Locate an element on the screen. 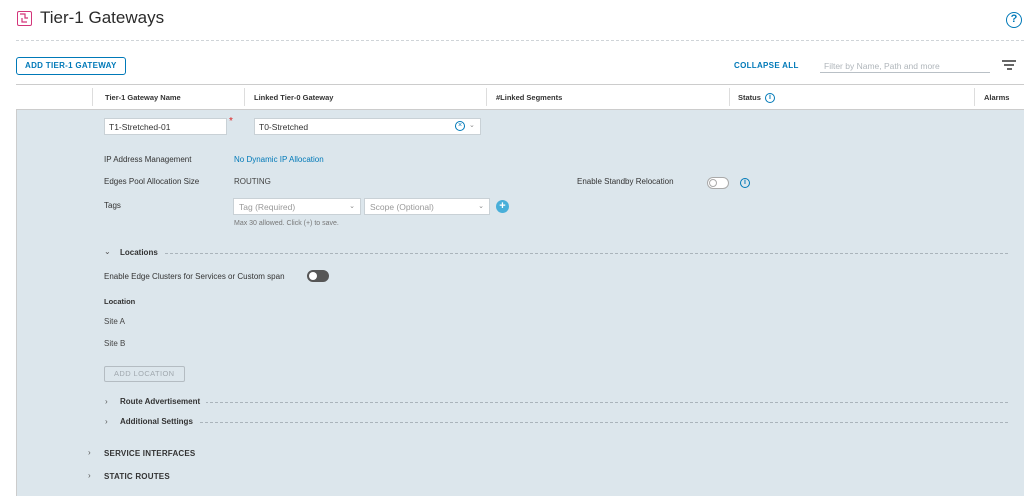 The width and height of the screenshot is (1024, 496). static-routes-section: STATIC ROUTES is located at coordinates (137, 476).